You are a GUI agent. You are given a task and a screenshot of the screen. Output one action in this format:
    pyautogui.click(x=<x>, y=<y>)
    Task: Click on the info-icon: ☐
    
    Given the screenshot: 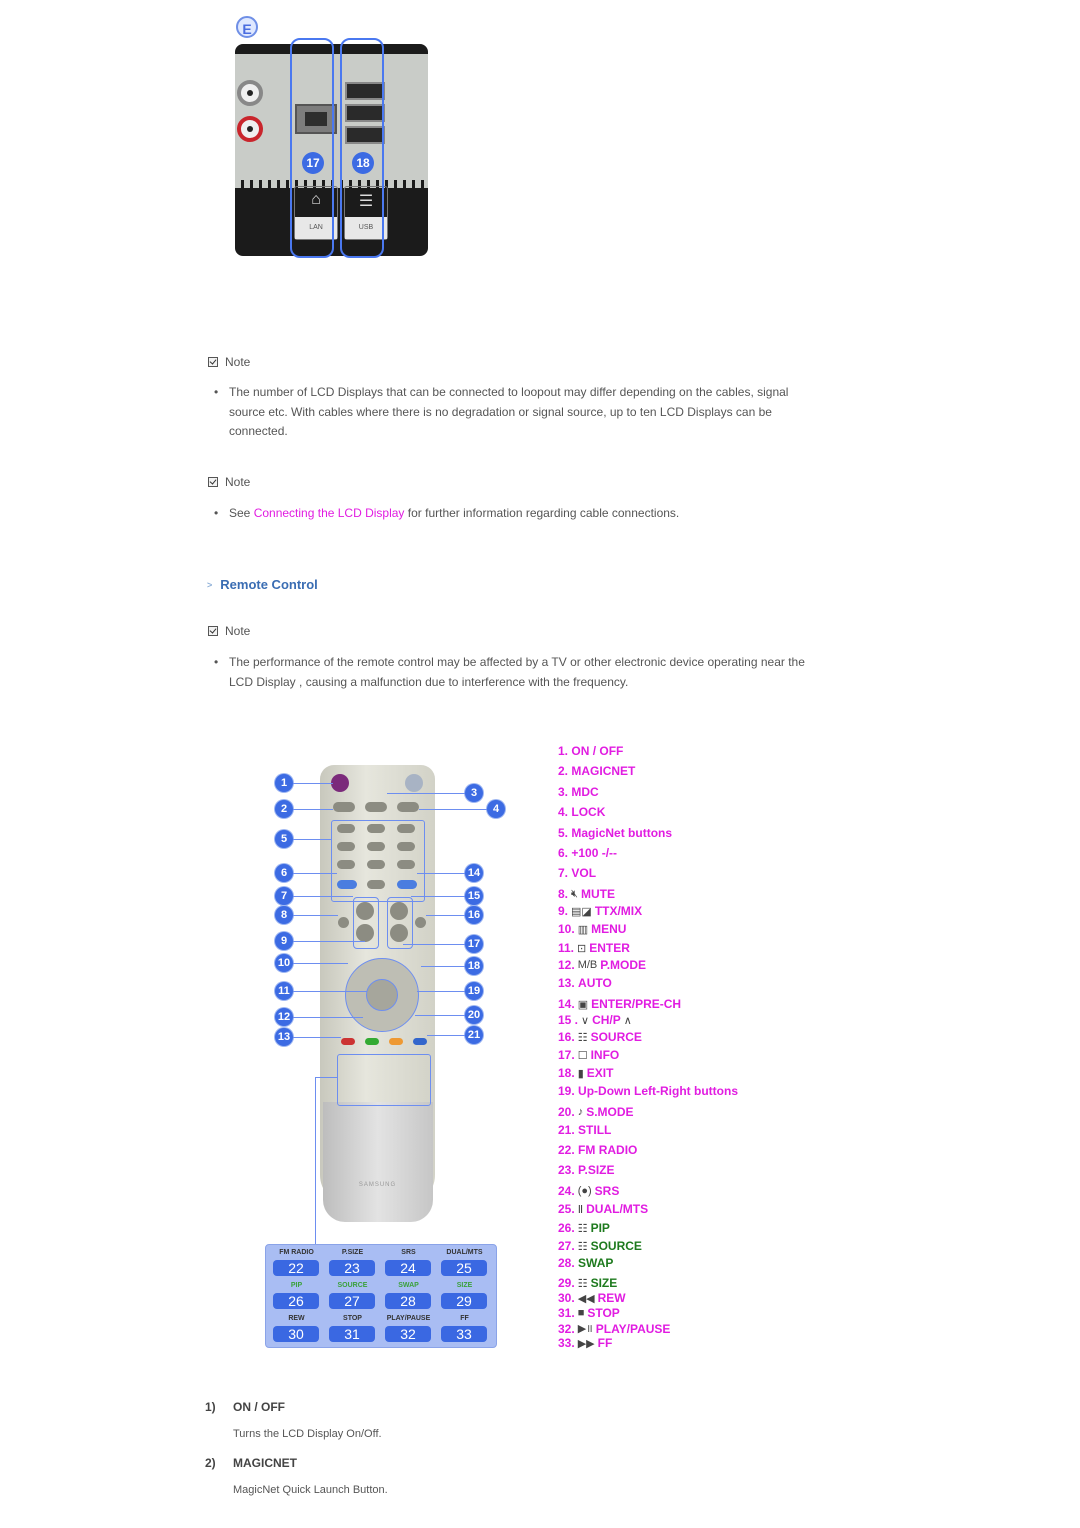 What is the action you would take?
    pyautogui.click(x=582, y=1055)
    